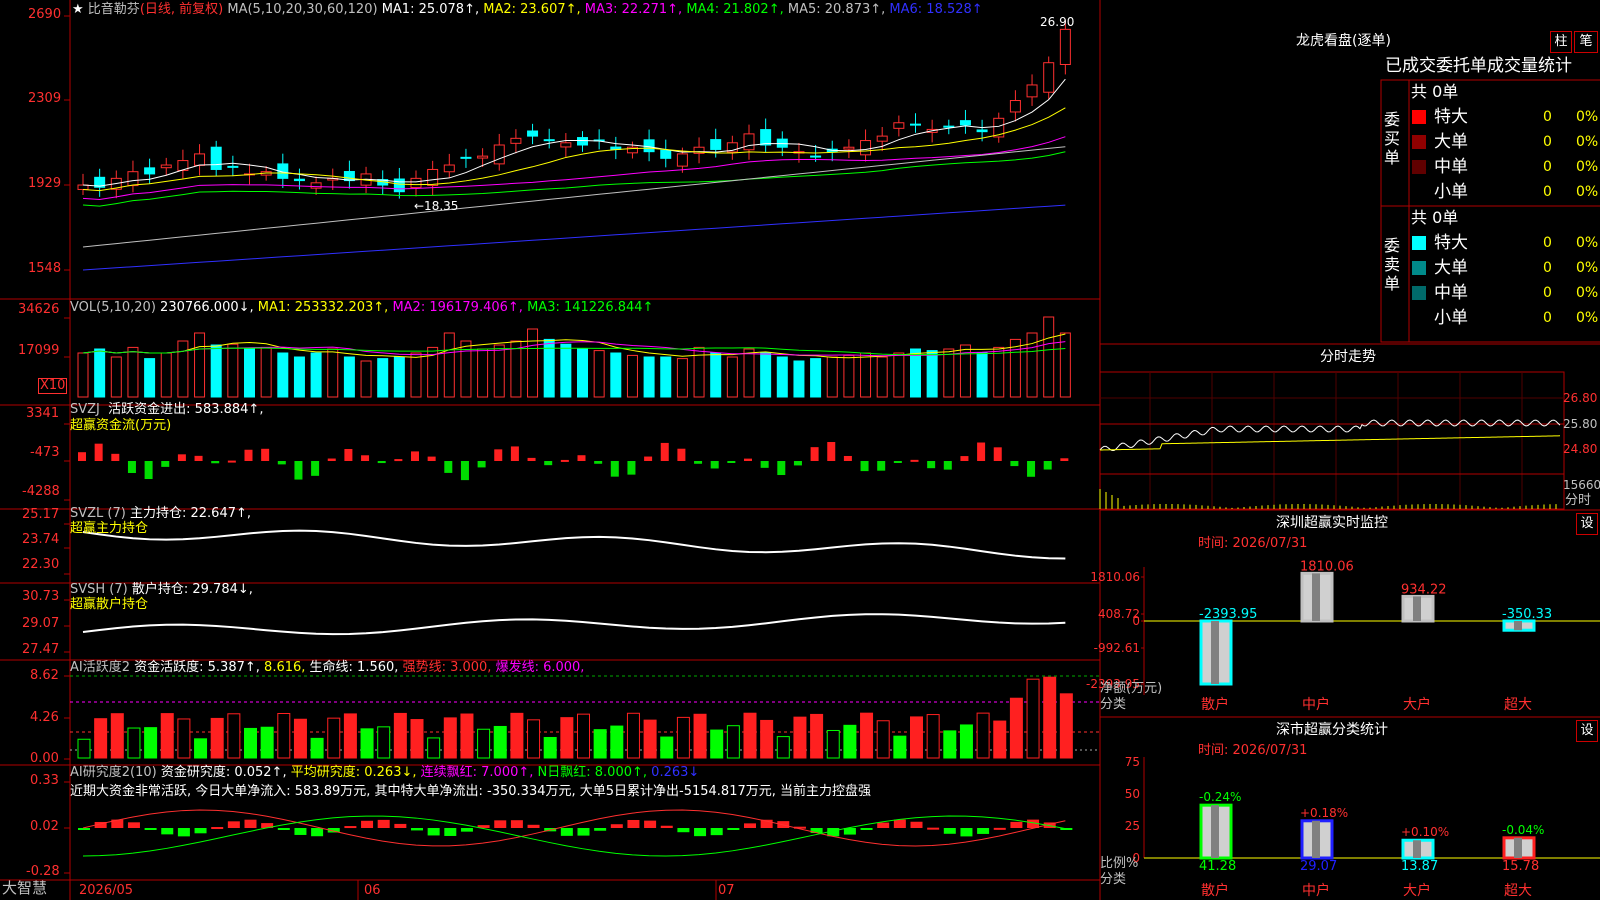 This screenshot has width=1600, height=900. What do you see at coordinates (1132, 826) in the screenshot?
I see `bar-tick: 25` at bounding box center [1132, 826].